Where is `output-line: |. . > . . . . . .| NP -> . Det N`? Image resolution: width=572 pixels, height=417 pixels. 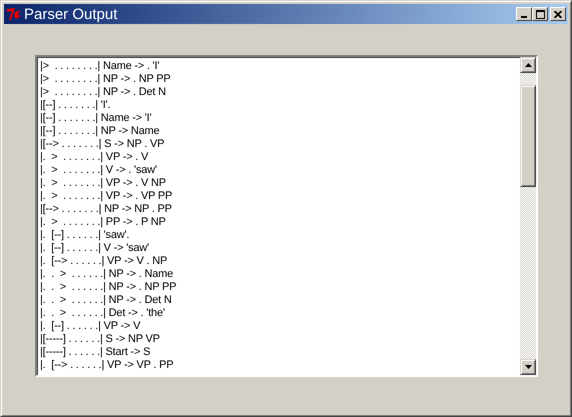
output-line: |. . > . . . . . .| NP -> . Det N is located at coordinates (106, 300).